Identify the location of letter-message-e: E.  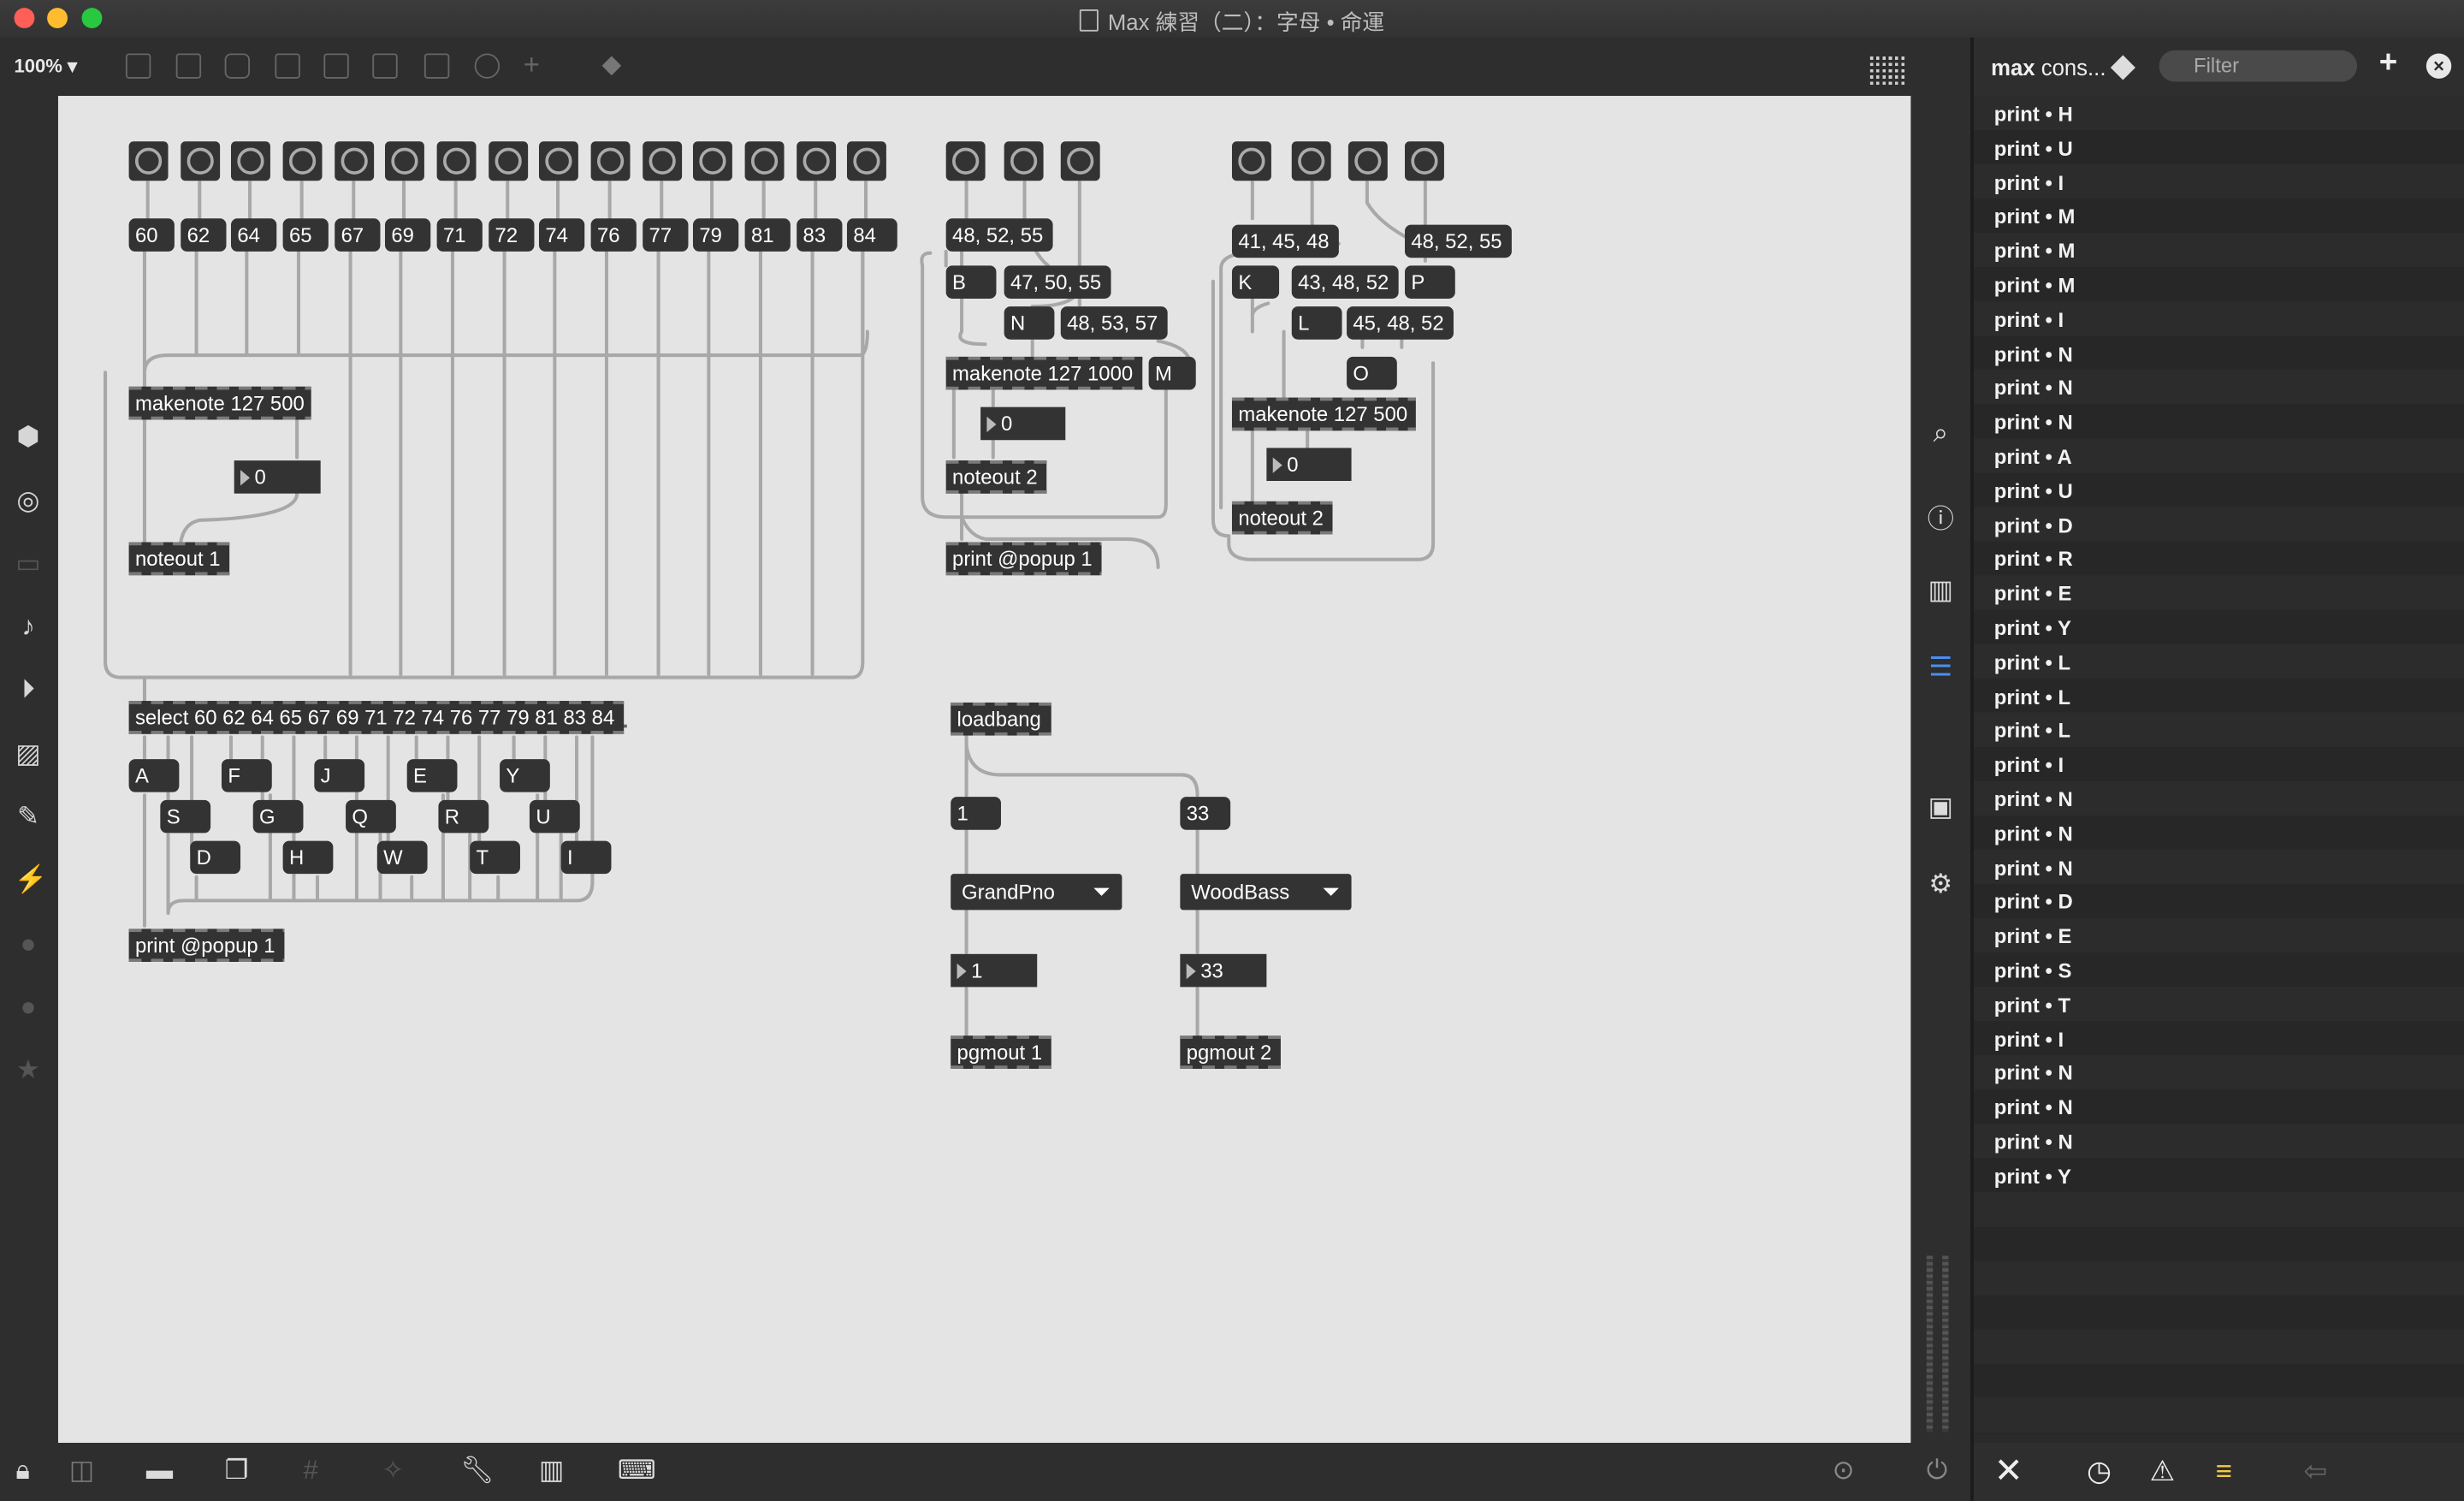
(432, 775).